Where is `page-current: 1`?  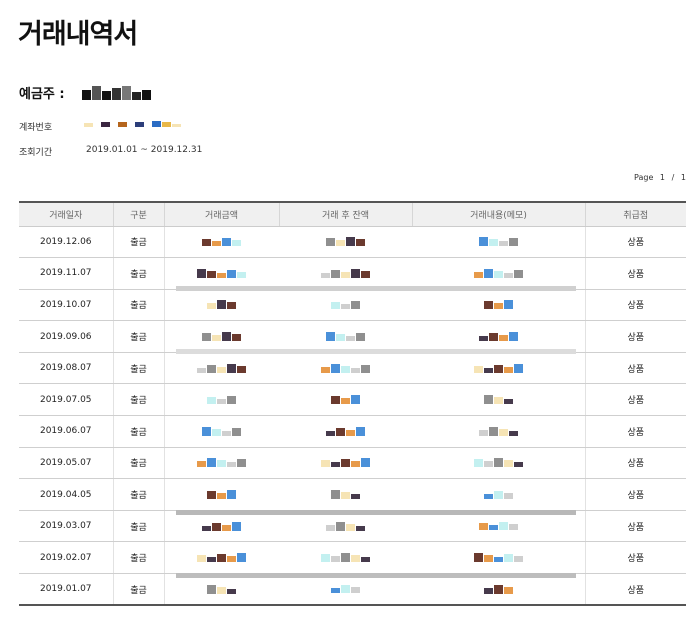 page-current: 1 is located at coordinates (662, 177).